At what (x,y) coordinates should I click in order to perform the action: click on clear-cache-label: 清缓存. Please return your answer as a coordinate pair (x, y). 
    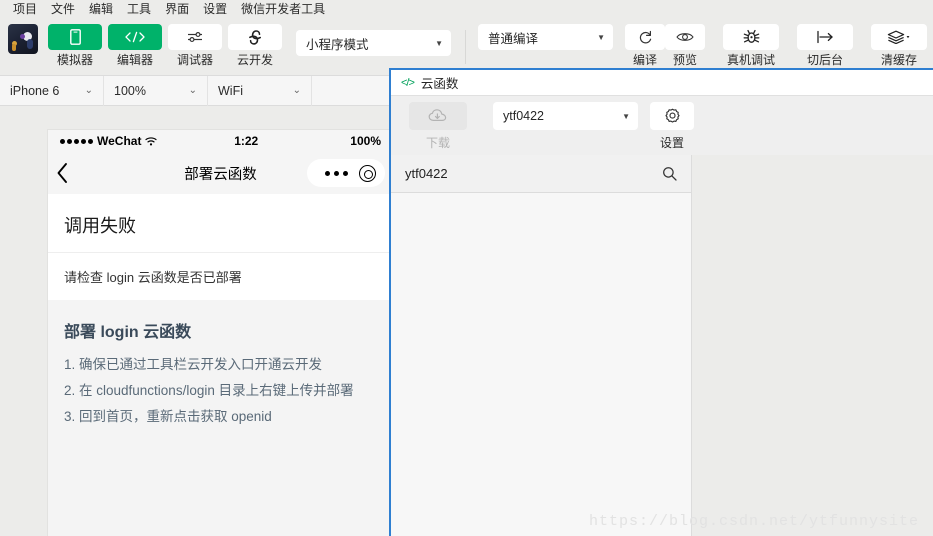
    Looking at the image, I should click on (898, 60).